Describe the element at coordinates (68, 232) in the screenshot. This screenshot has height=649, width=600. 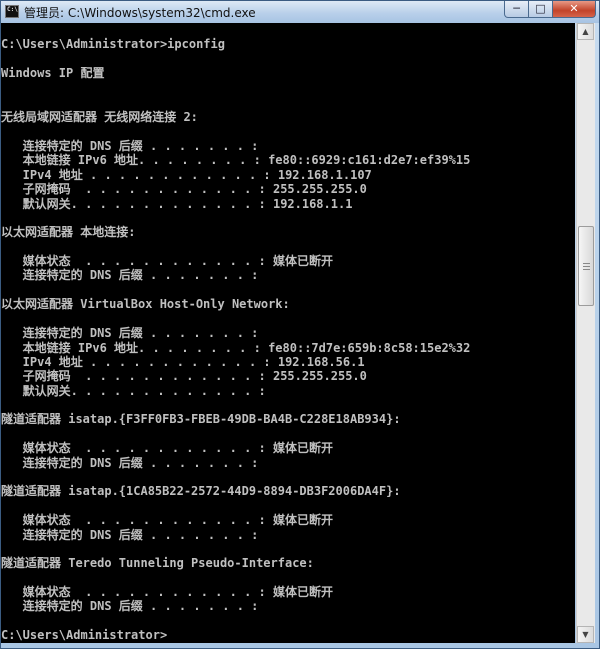
I see `console-line: 以太网适配器 本地连接:` at that location.